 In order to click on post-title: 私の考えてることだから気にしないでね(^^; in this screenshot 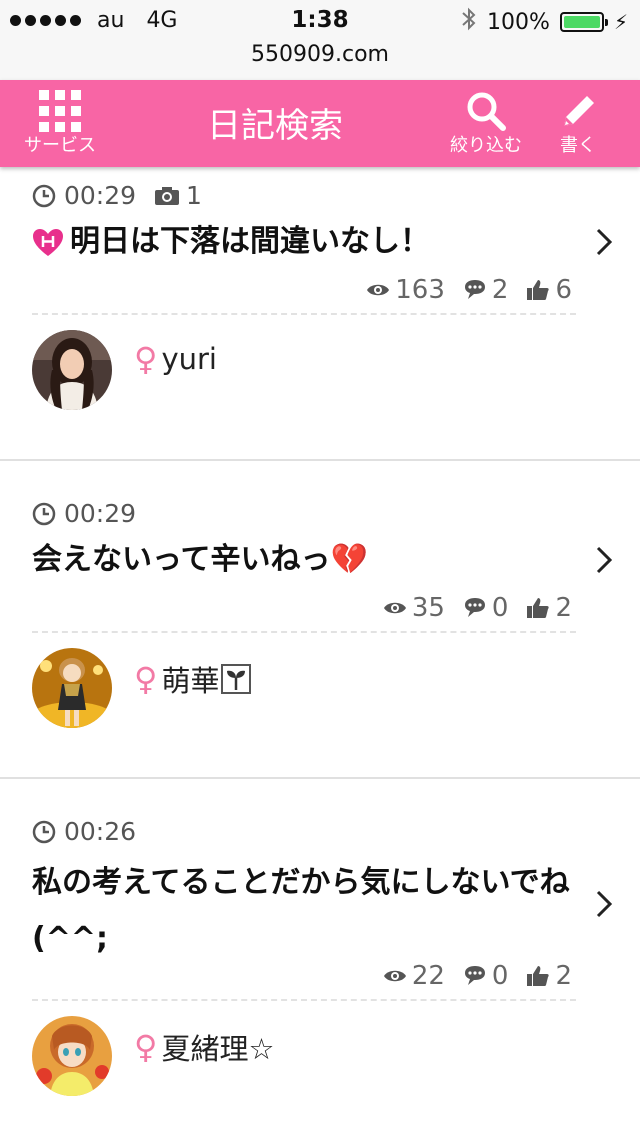, I will do `click(301, 910)`.